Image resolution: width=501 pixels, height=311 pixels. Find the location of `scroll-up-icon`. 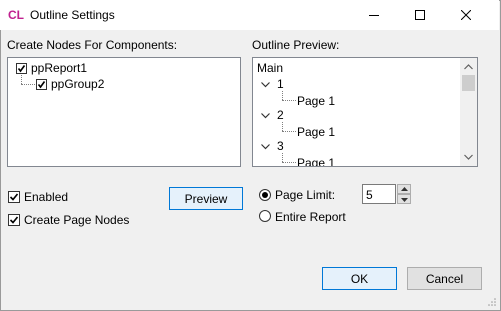

scroll-up-icon is located at coordinates (468, 67).